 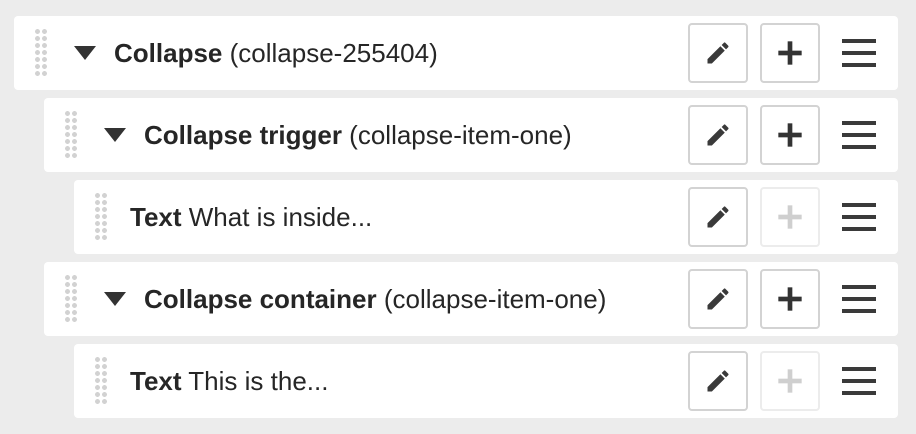 I want to click on row-label: Collapse trigger (collapse-item-one), so click(x=358, y=135).